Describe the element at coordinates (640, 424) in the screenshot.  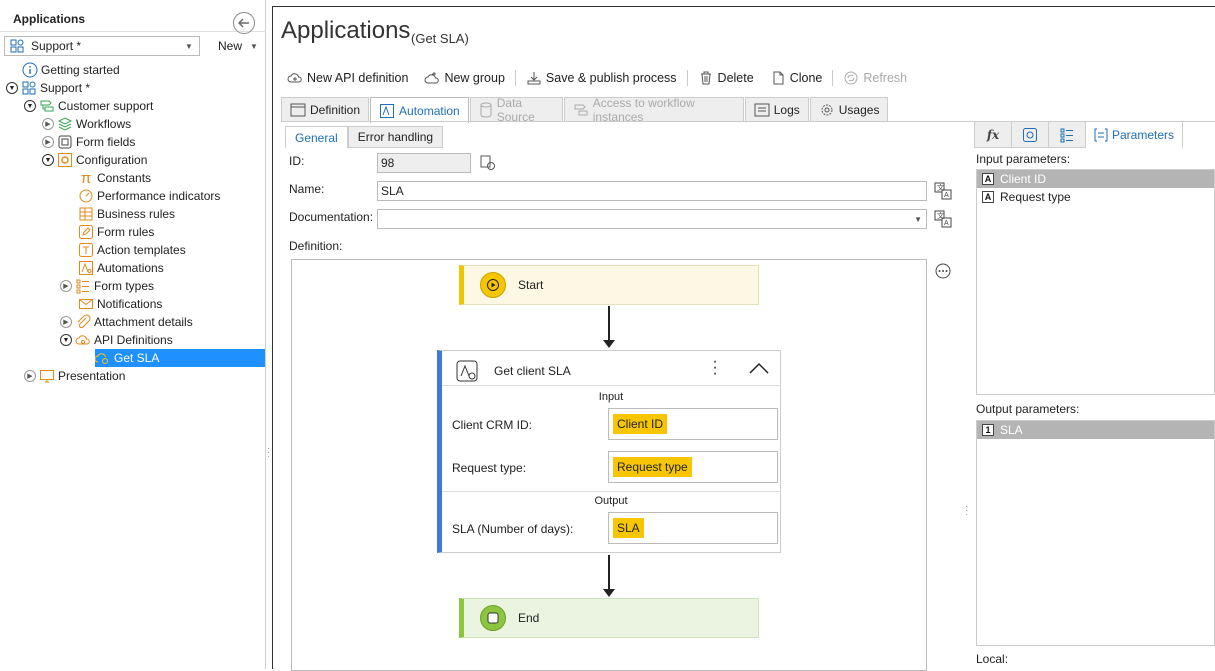
I see `client-id-chip: Client ID` at that location.